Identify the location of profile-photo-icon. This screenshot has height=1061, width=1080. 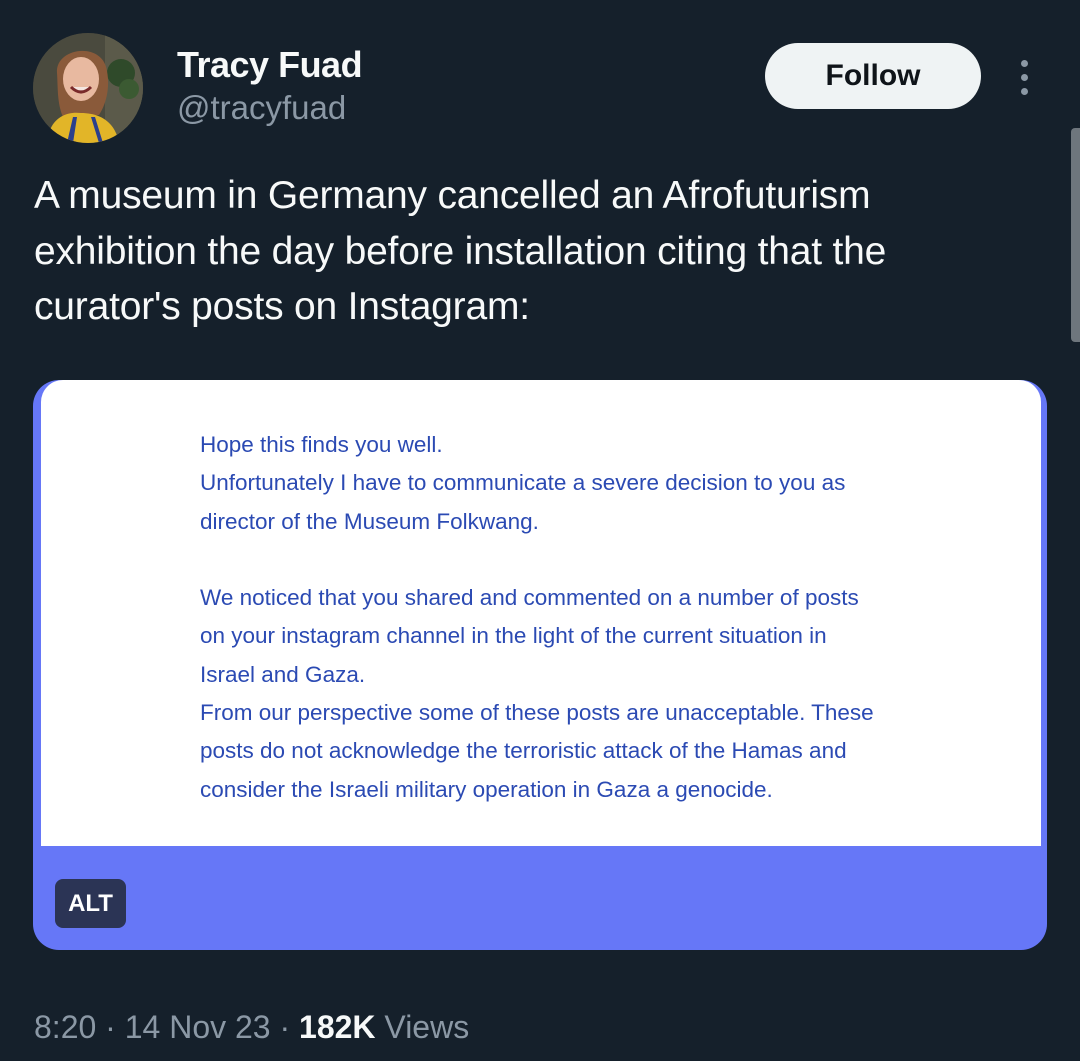
(88, 88).